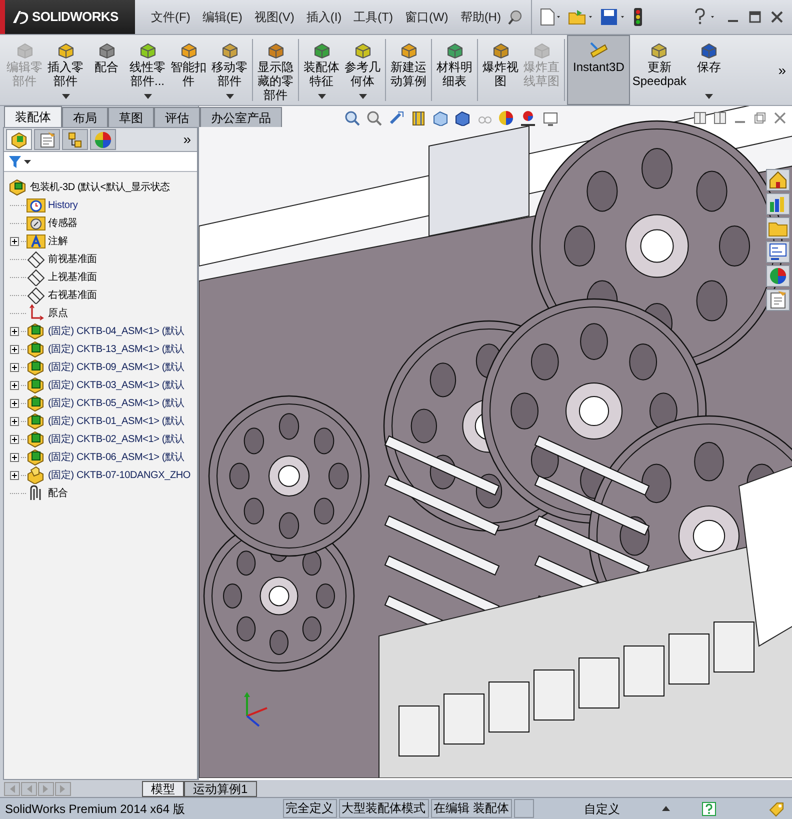 Image resolution: width=792 pixels, height=819 pixels. I want to click on tree-item: (固定) CKTB-06_ASM<1> (默认, so click(116, 457).